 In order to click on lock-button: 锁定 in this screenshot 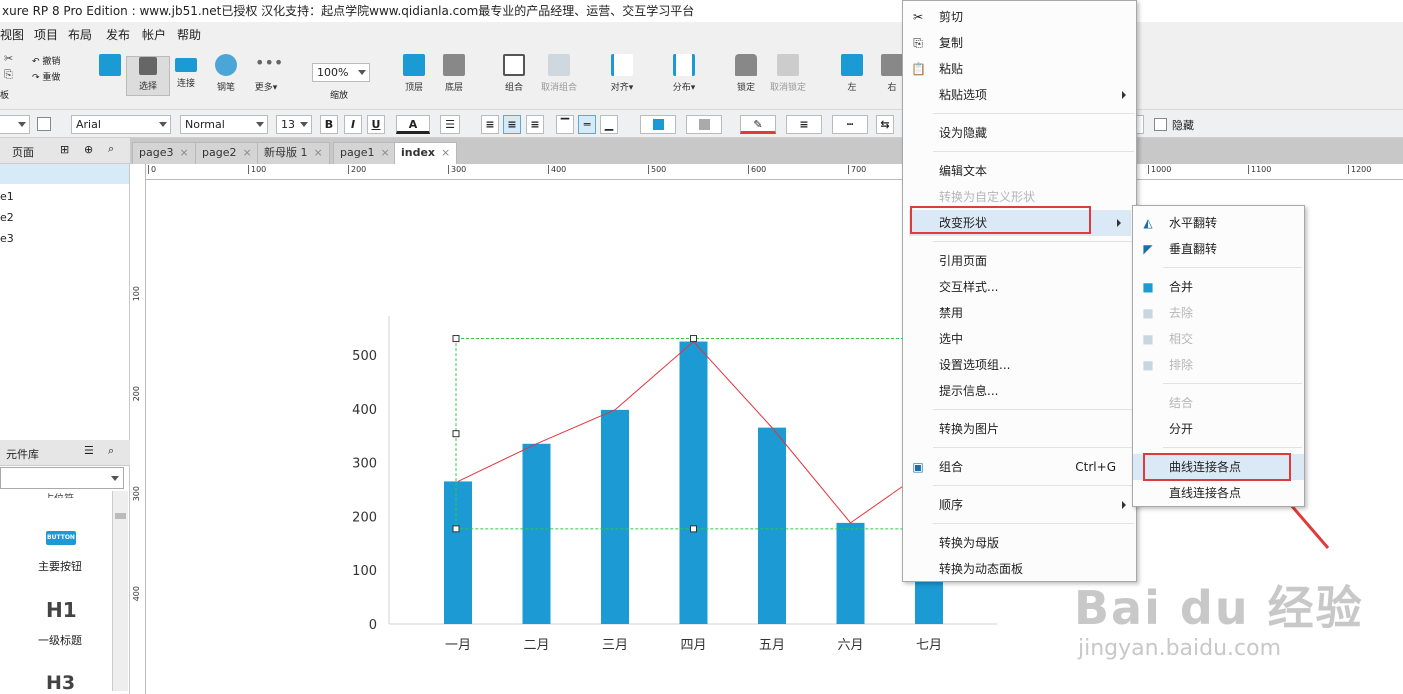, I will do `click(746, 73)`.